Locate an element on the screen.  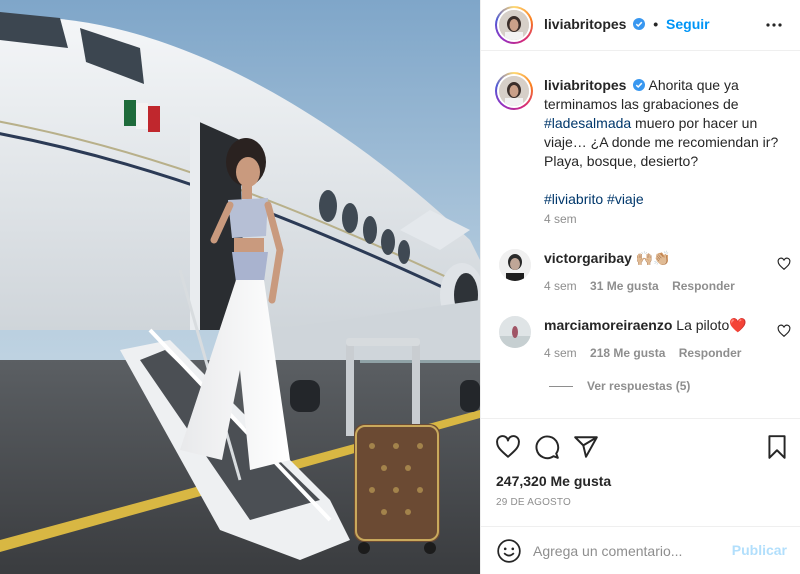
comment-text: 🙌🏼👏🏼 is located at coordinates (653, 258).